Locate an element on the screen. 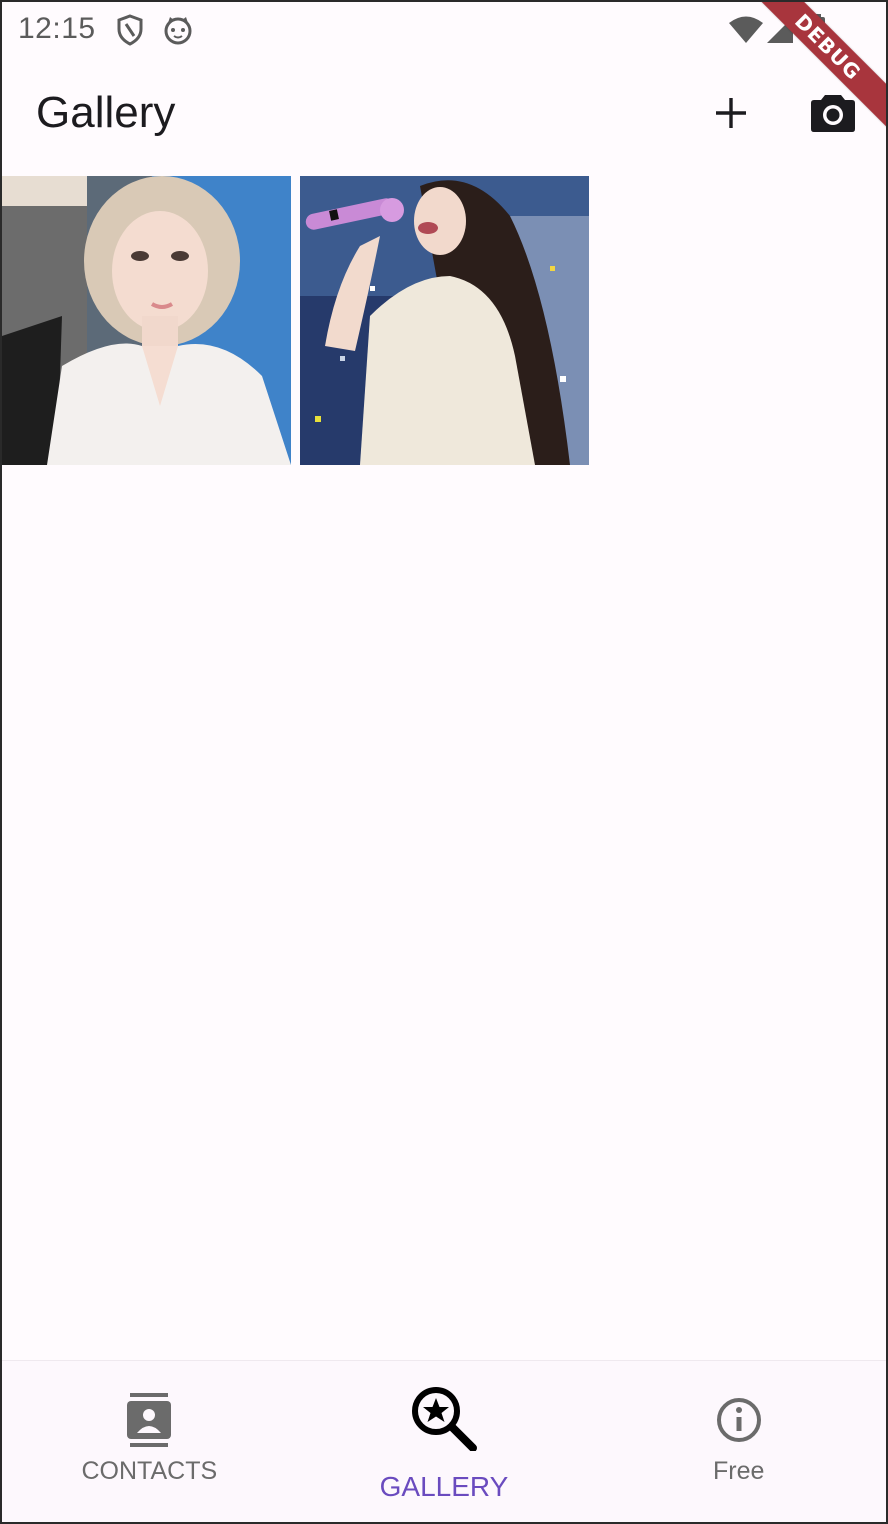 This screenshot has width=888, height=1524. nav-item-gallery: GALLERY is located at coordinates (444, 1441).